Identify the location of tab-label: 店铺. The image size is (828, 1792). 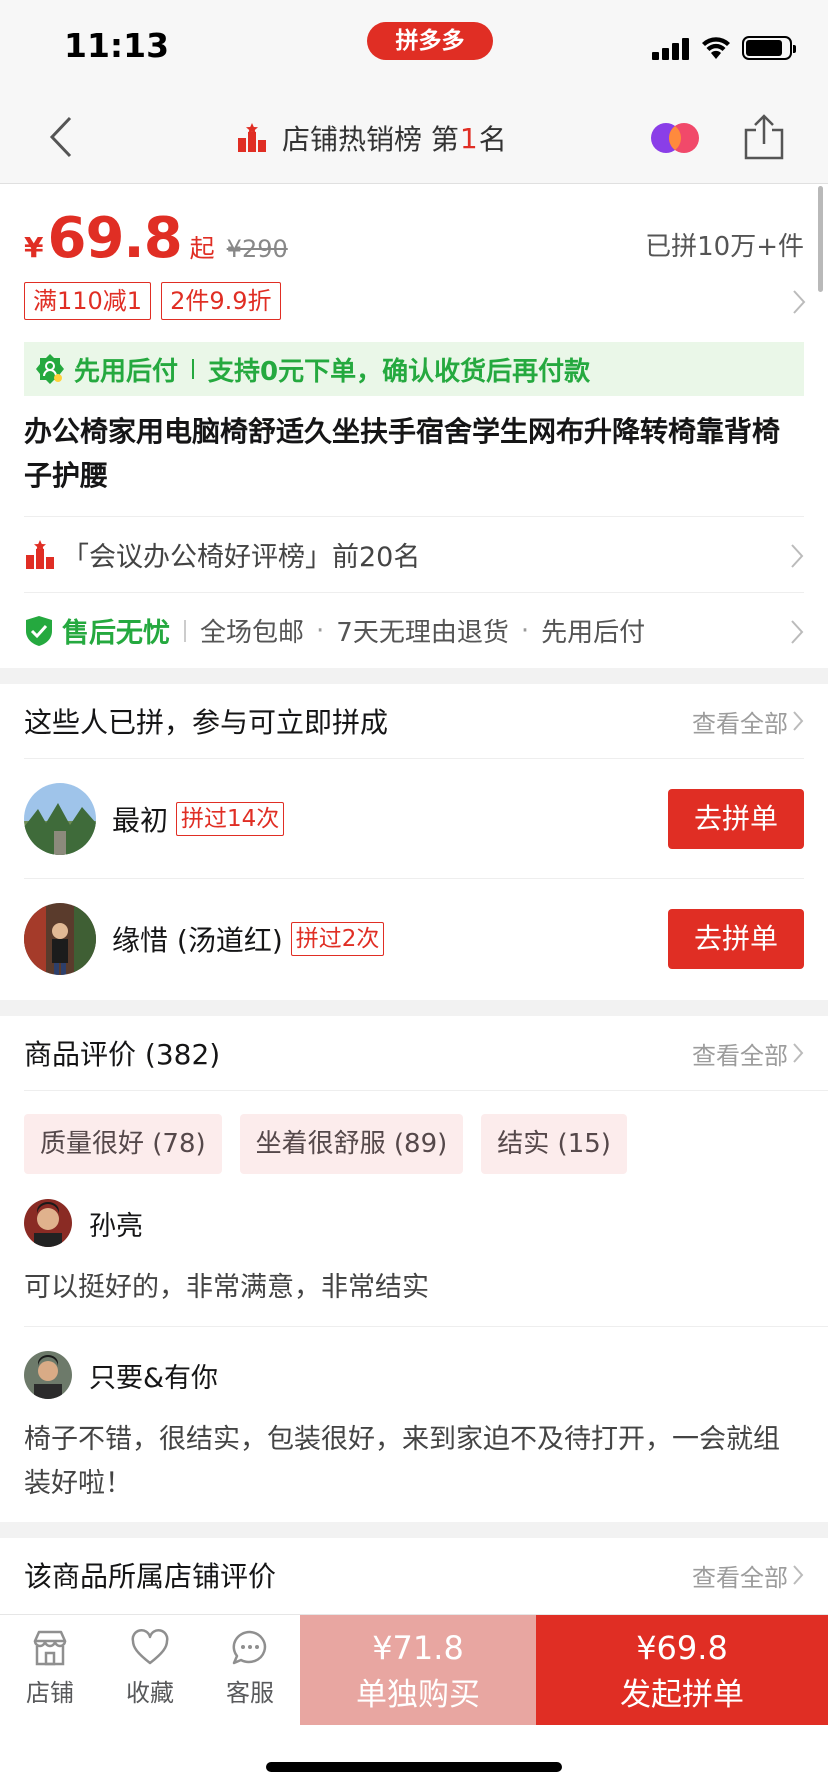
(50, 1693).